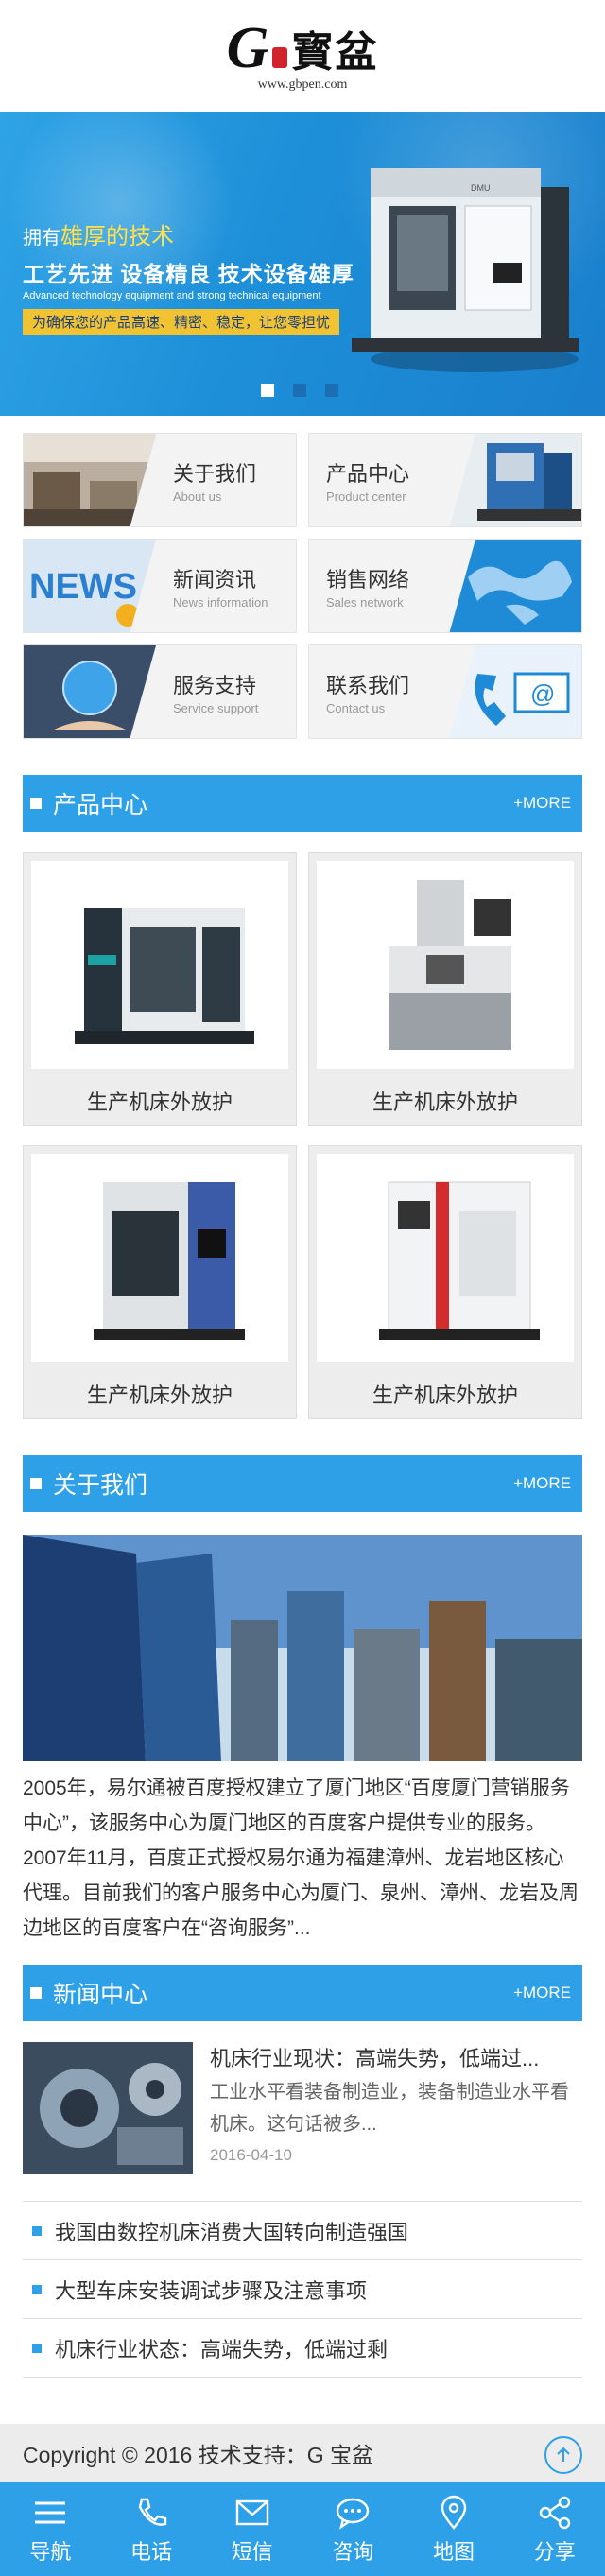 This screenshot has width=605, height=2576. I want to click on section-title: 产品中心, so click(100, 805).